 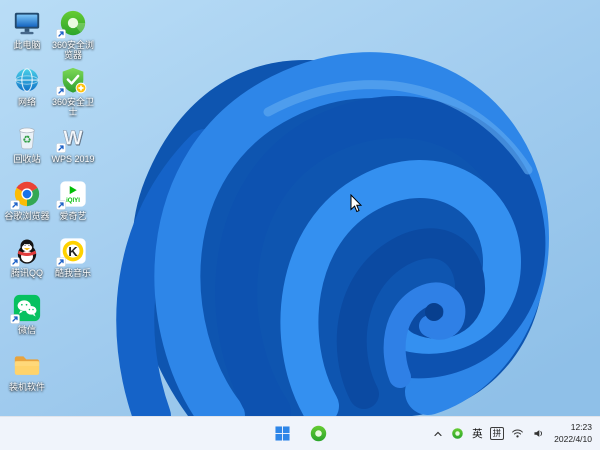 What do you see at coordinates (581, 427) in the screenshot?
I see `clock-time: 12:23` at bounding box center [581, 427].